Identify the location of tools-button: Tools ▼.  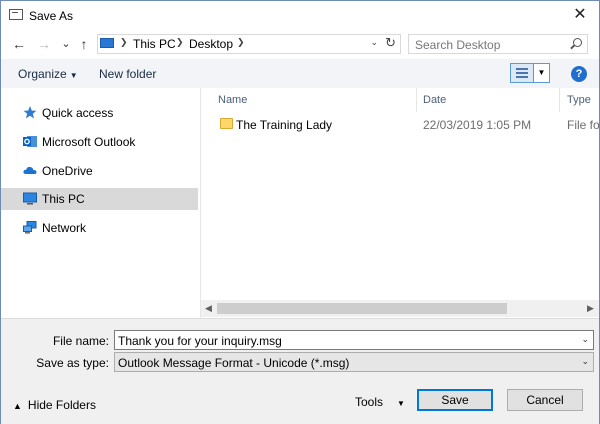
(380, 402).